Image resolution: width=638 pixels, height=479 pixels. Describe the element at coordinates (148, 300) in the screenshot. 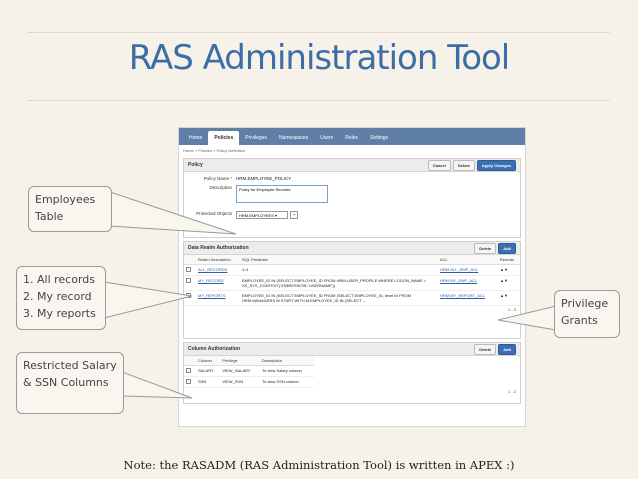

I see `records-pointer` at that location.